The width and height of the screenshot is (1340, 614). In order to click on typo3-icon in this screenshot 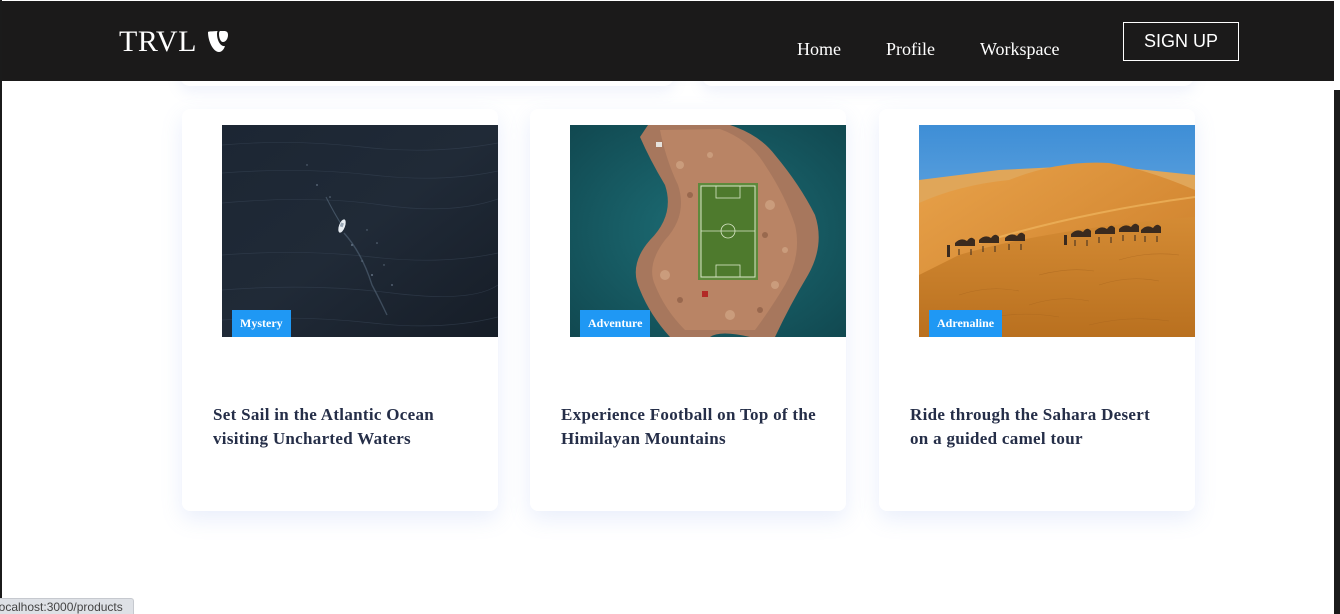, I will do `click(218, 42)`.